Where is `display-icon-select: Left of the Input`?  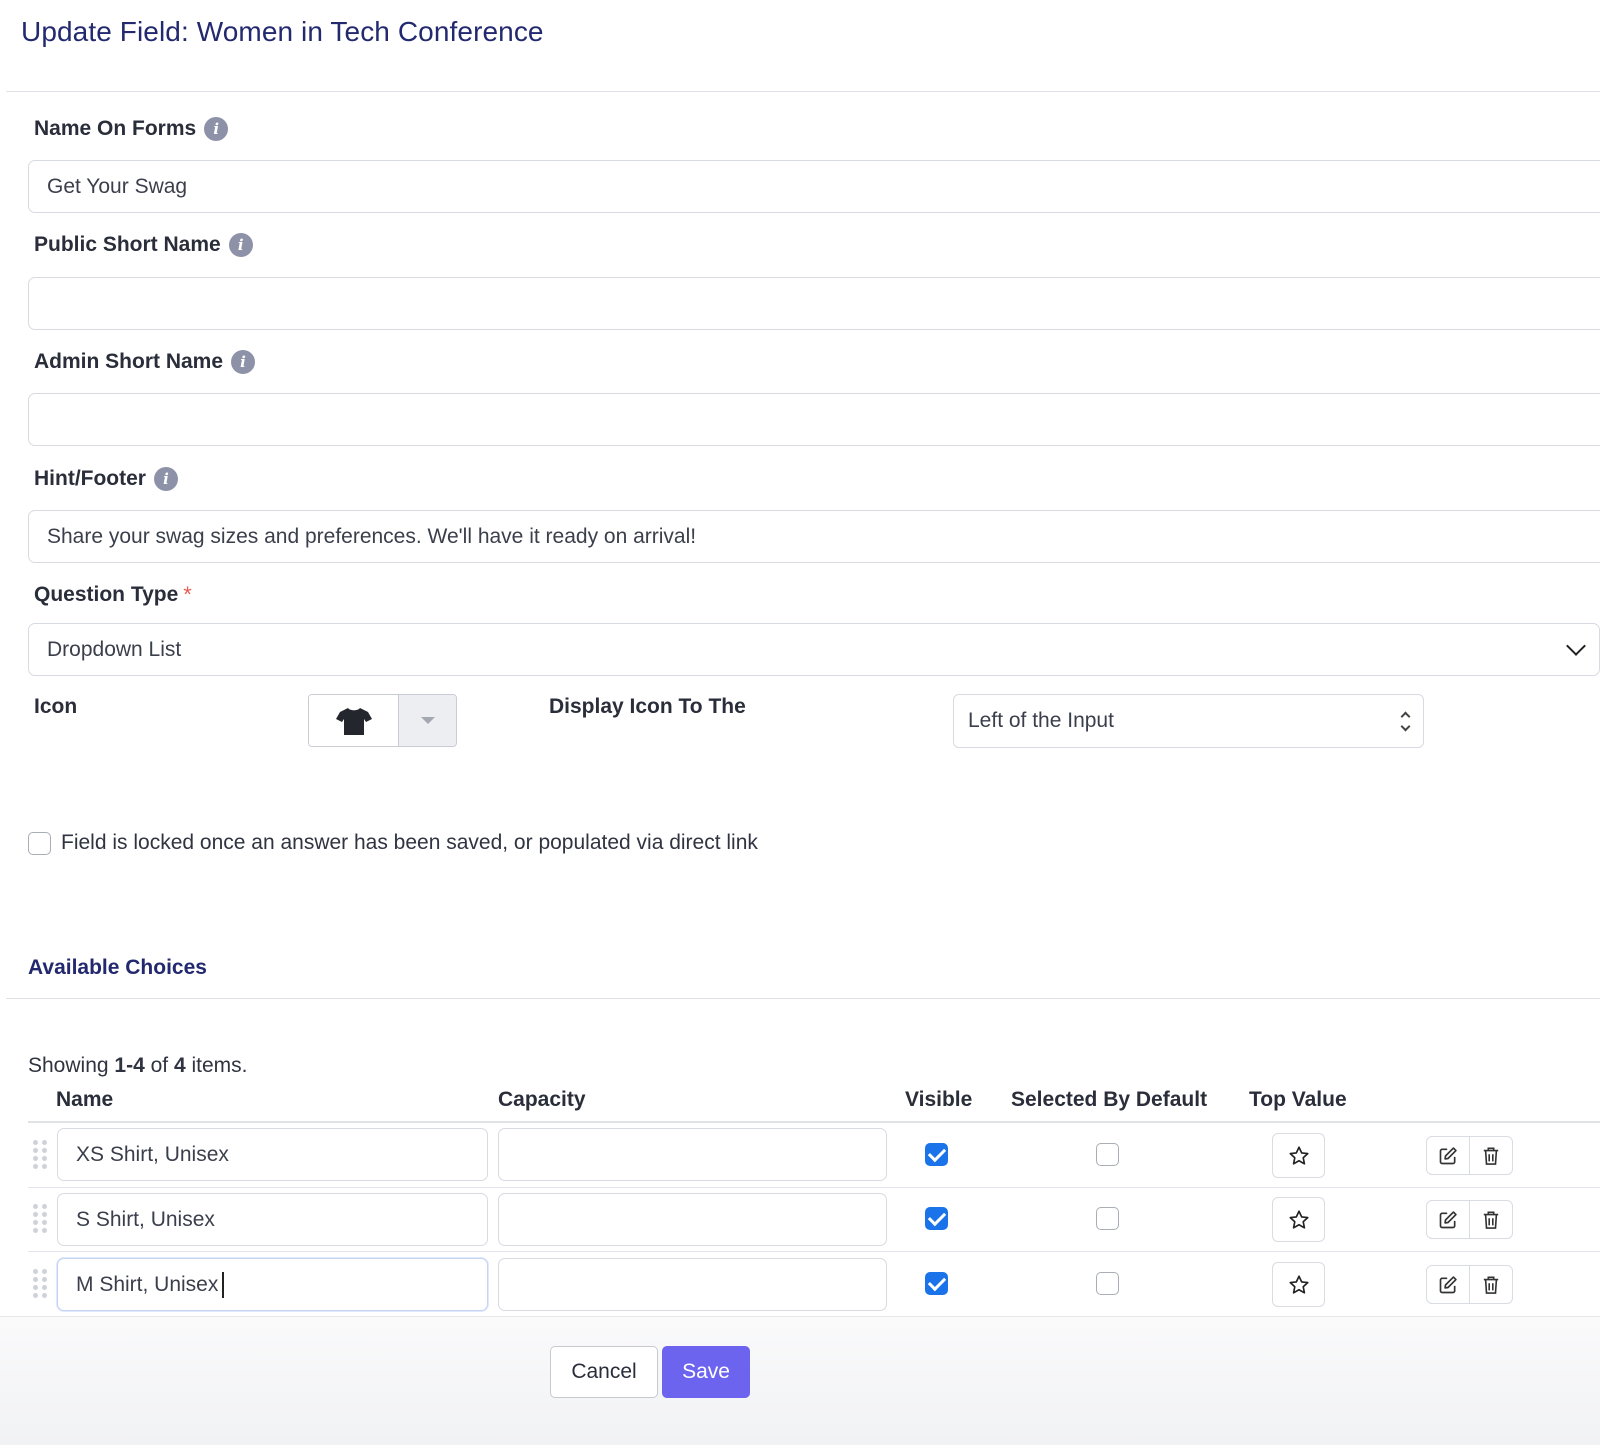
display-icon-select: Left of the Input is located at coordinates (1188, 721).